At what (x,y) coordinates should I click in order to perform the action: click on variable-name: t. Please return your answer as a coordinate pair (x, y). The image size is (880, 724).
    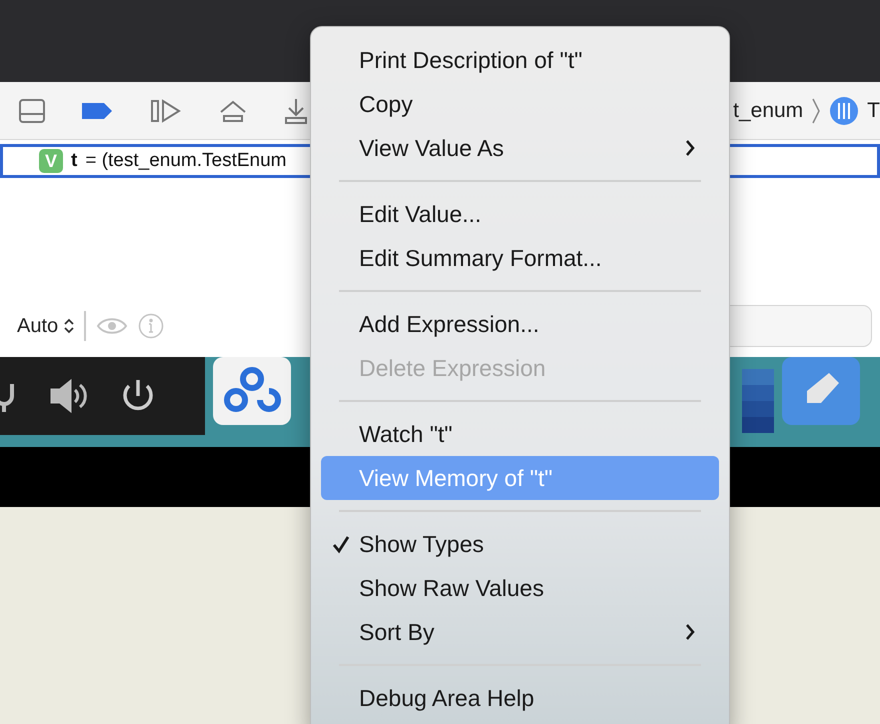
    Looking at the image, I should click on (74, 161).